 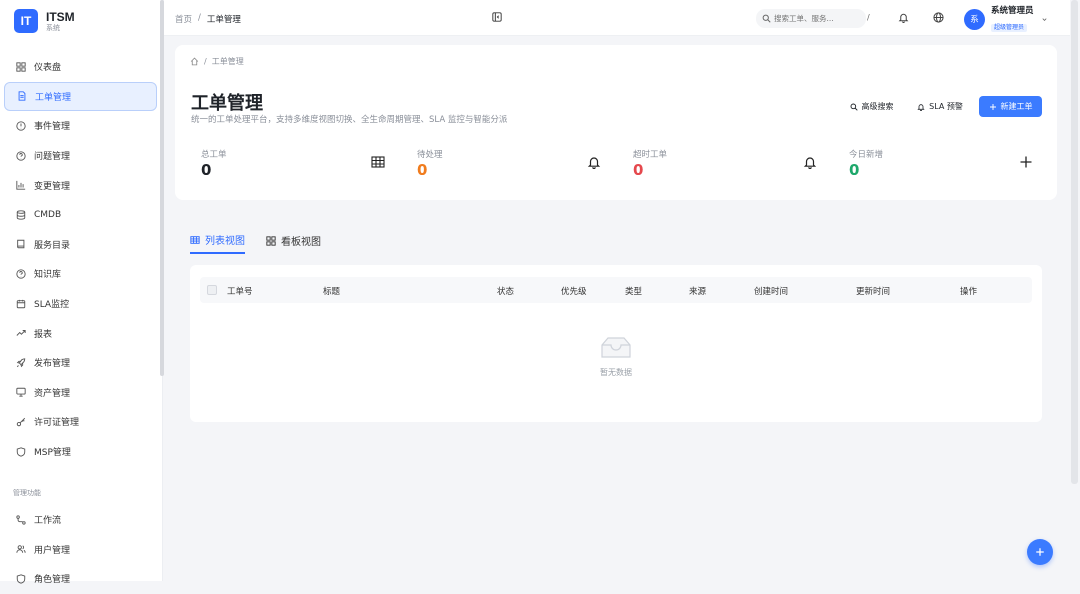 I want to click on home-icon, so click(x=194, y=61).